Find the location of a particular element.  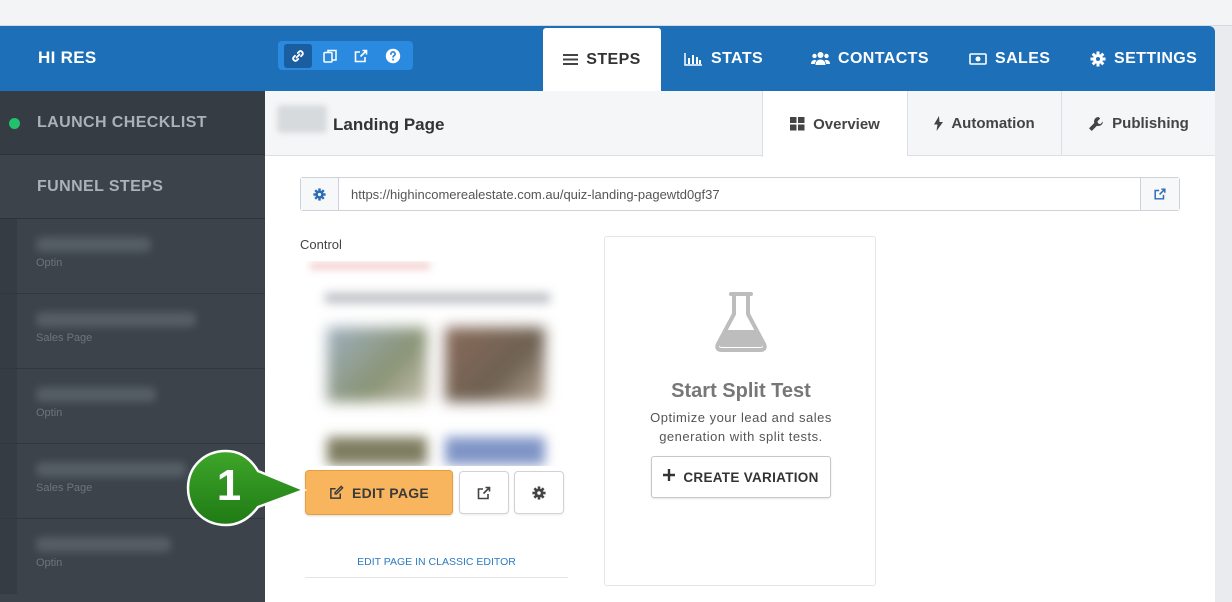

page-url-bar is located at coordinates (740, 194).